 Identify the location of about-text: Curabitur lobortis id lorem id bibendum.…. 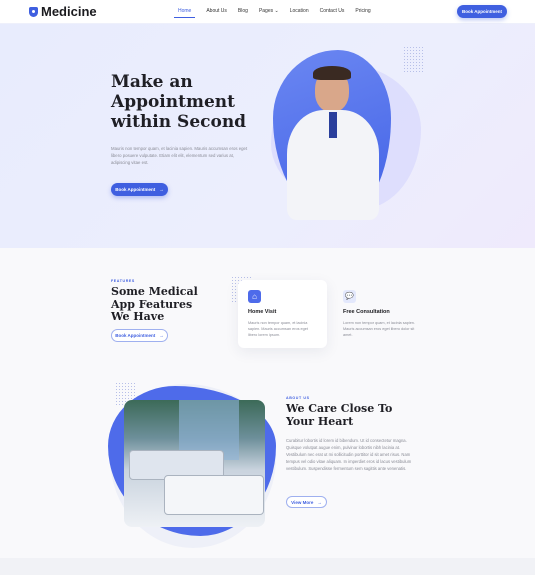
(349, 454).